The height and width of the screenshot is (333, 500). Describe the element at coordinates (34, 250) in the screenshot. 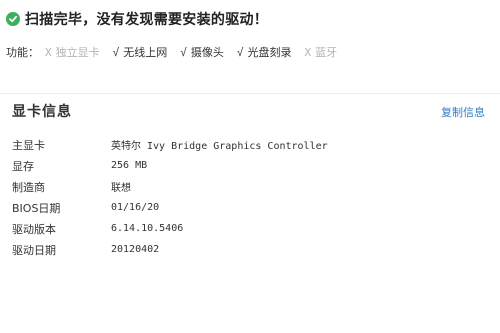

I see `info-key: 驱动日期` at that location.